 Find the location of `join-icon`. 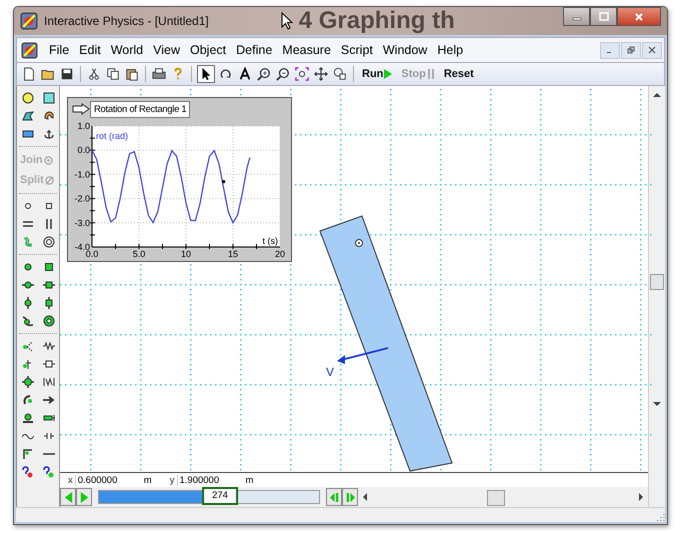

join-icon is located at coordinates (48, 160).